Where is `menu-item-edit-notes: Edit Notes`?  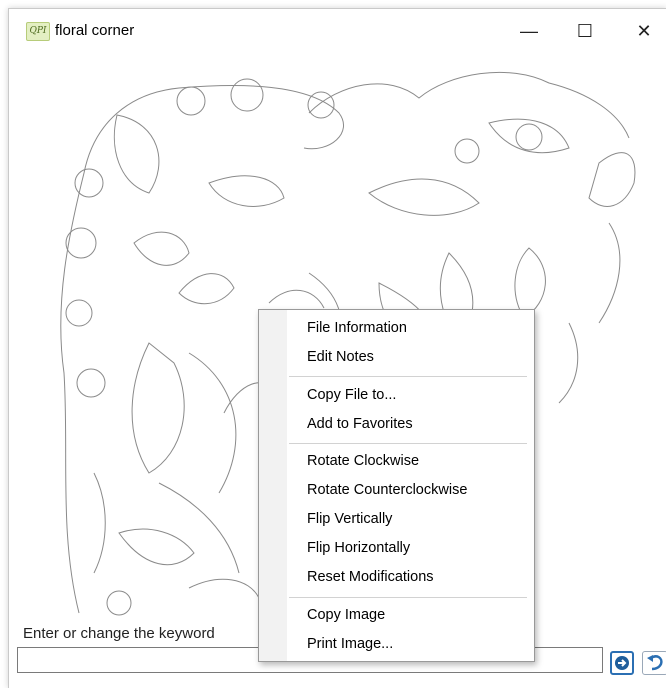
menu-item-edit-notes: Edit Notes is located at coordinates (340, 357).